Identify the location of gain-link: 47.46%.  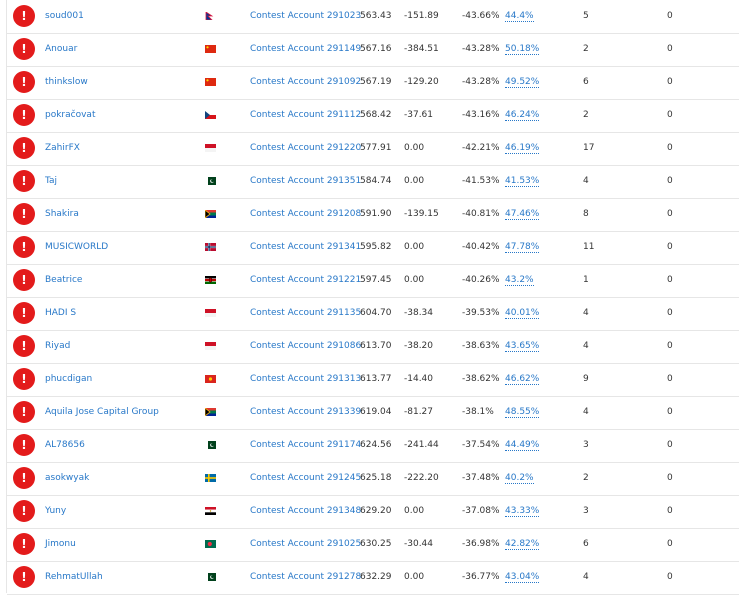
(522, 214).